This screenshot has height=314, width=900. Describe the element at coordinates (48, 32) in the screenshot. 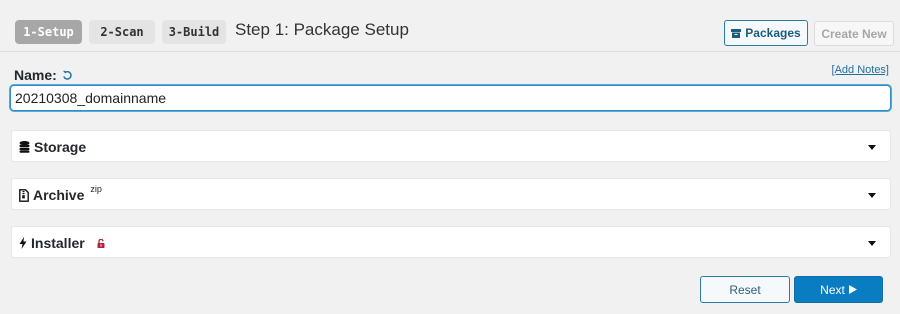

I see `step-1-setup-button: 1-Setup` at that location.